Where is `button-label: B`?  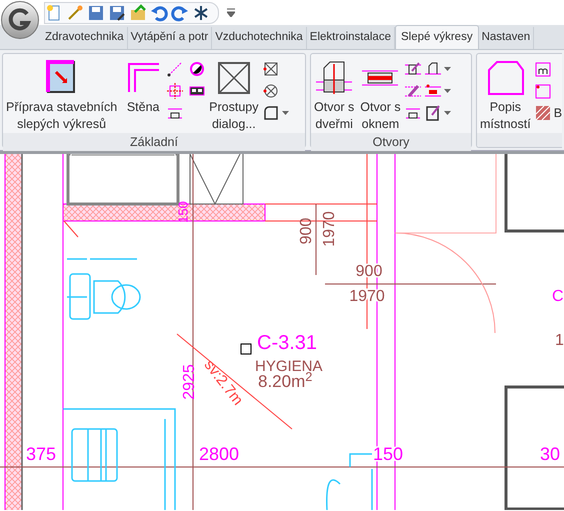 button-label: B is located at coordinates (558, 113).